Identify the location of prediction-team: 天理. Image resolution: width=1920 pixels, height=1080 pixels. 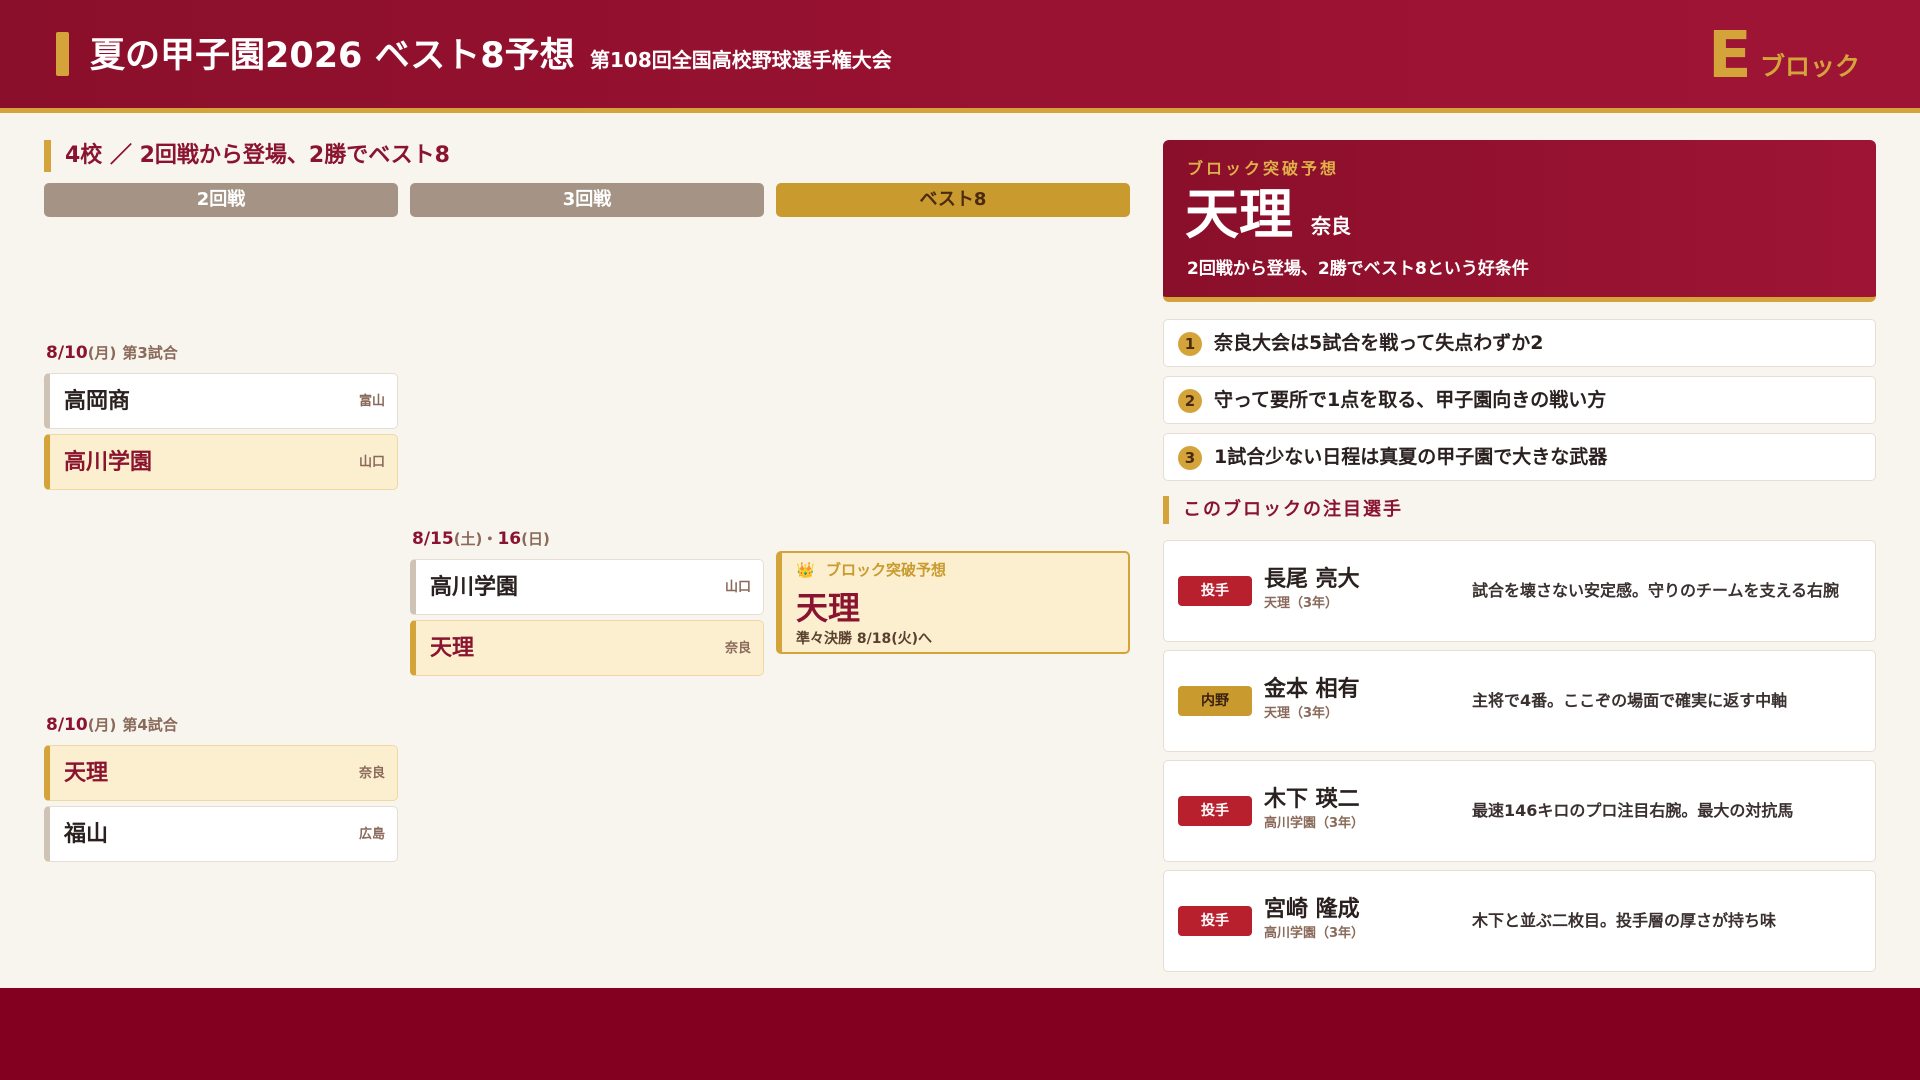
(828, 608).